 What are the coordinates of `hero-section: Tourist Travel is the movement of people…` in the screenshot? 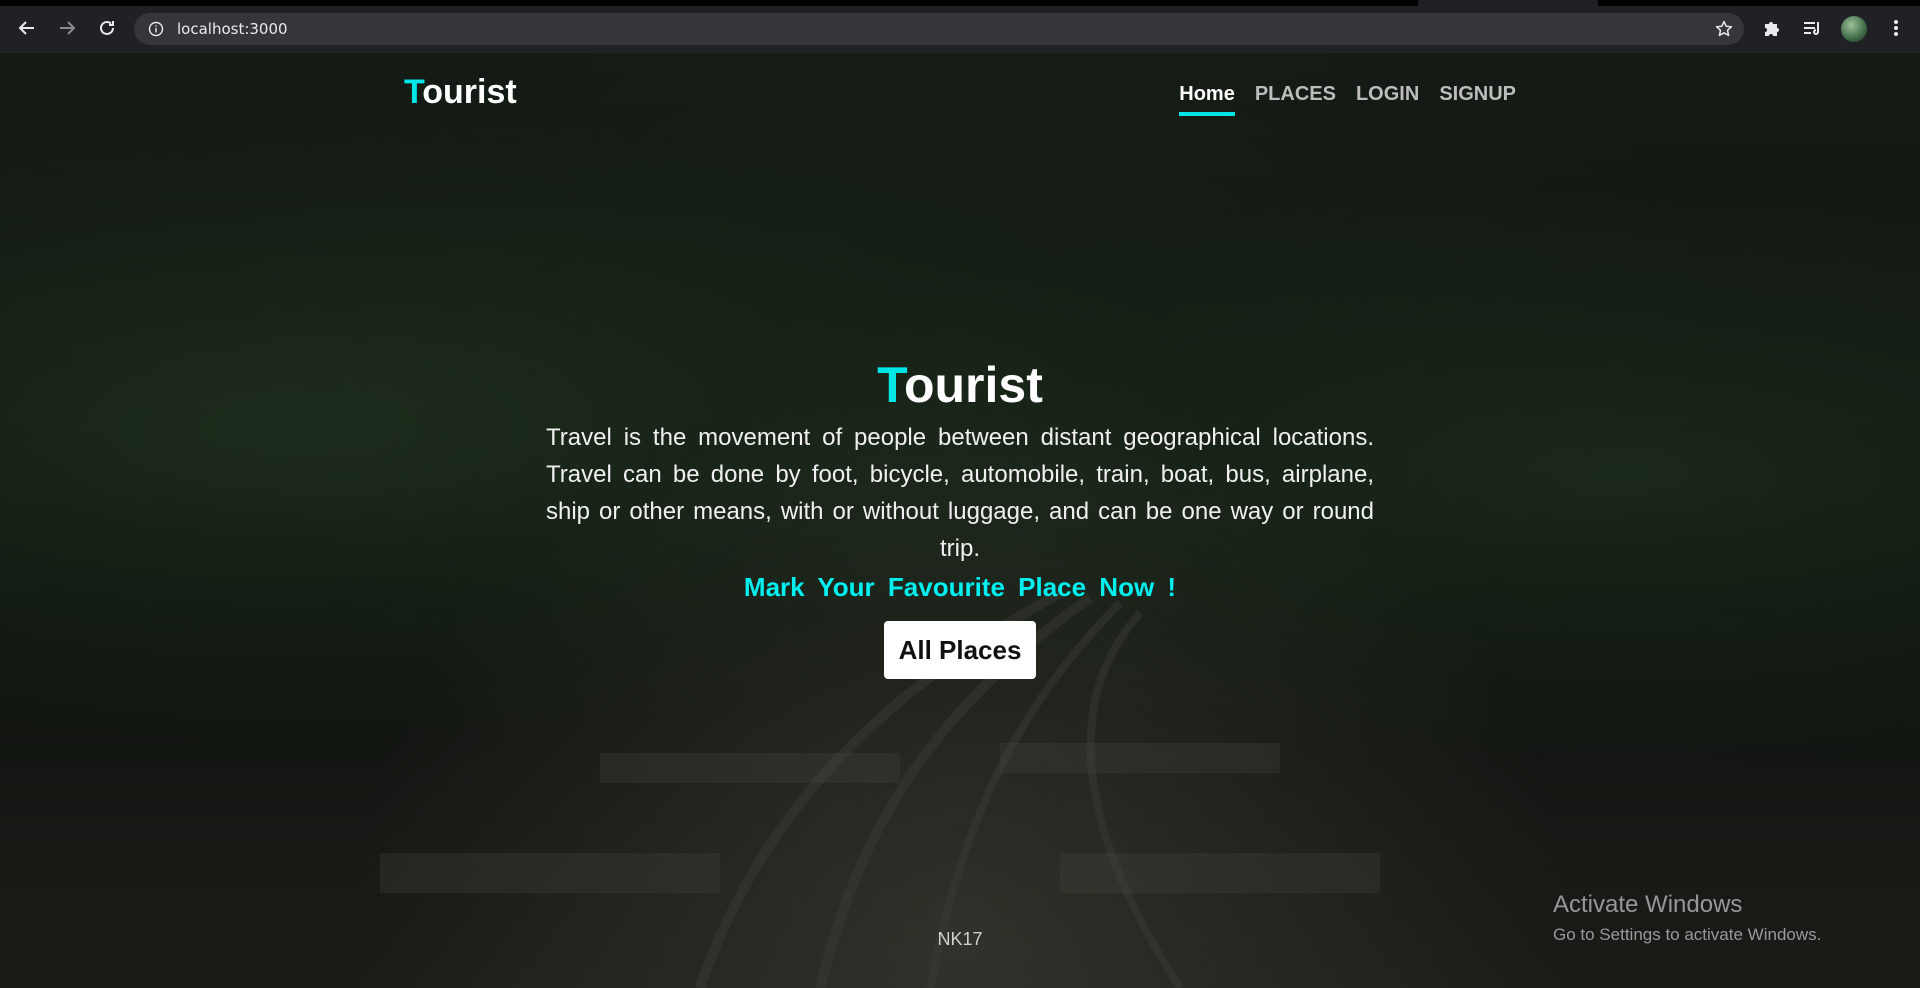 It's located at (960, 517).